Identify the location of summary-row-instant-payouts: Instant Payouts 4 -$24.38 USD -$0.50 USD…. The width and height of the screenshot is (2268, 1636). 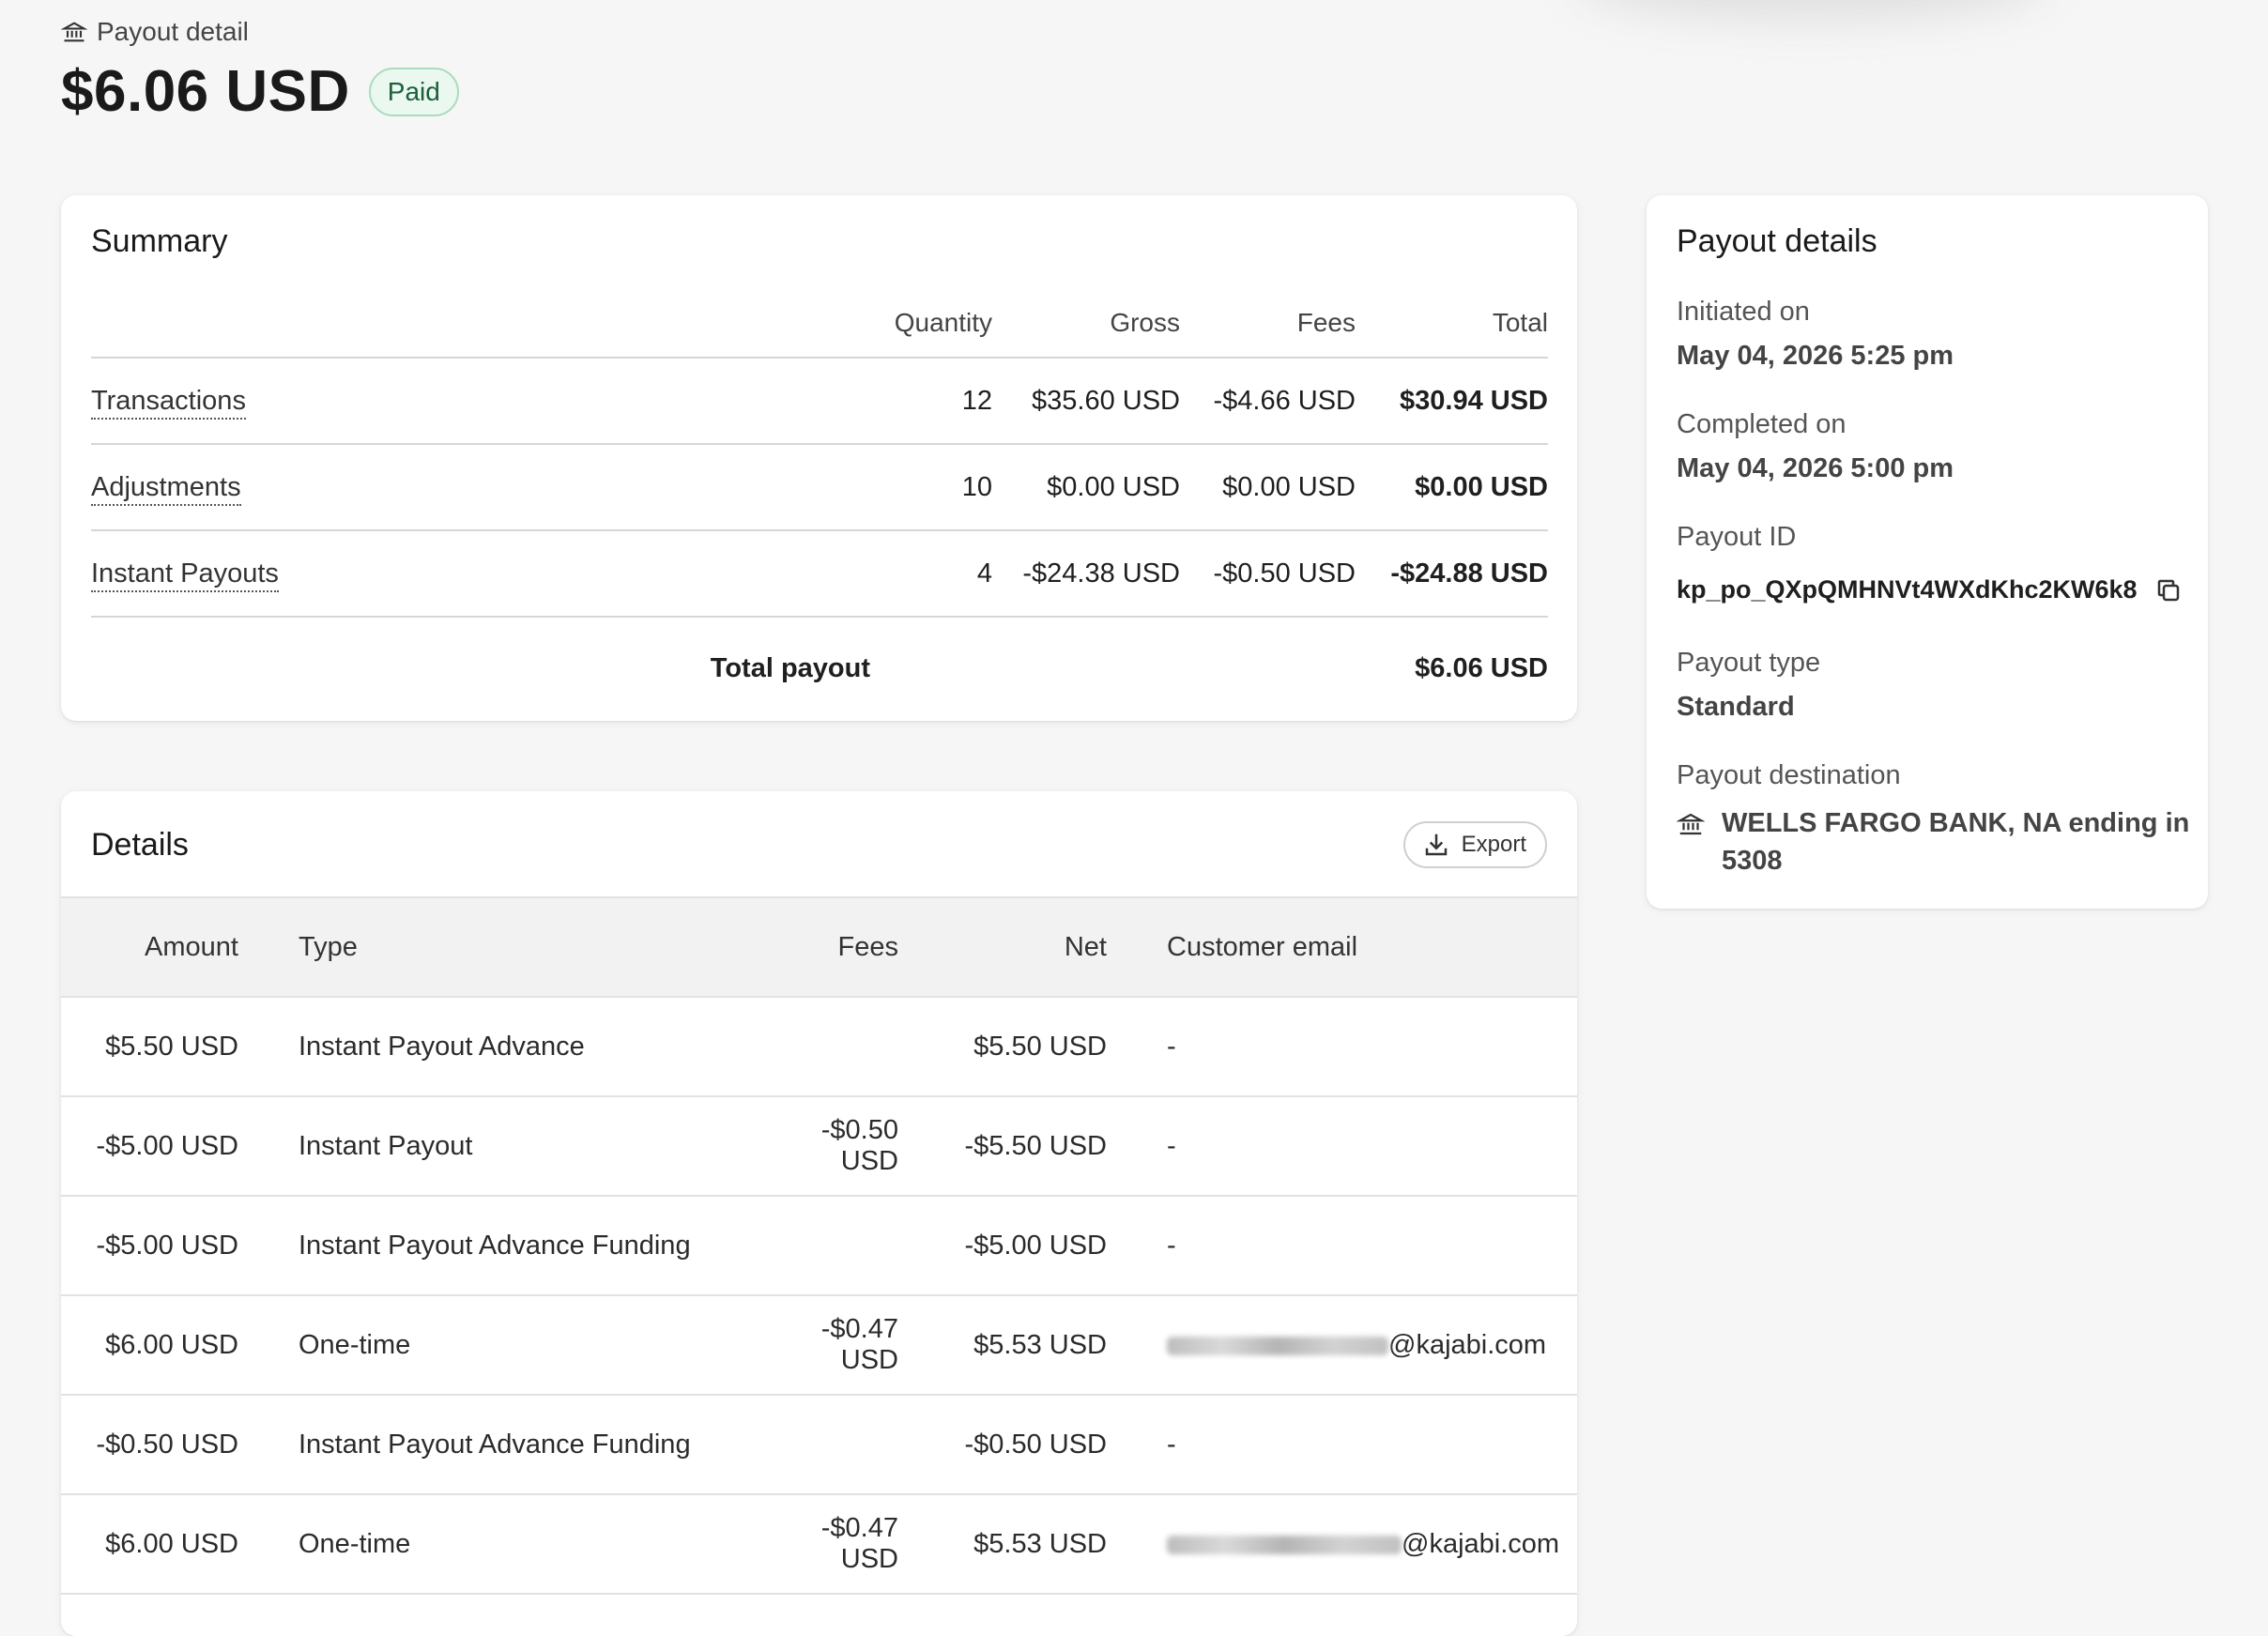
(819, 574).